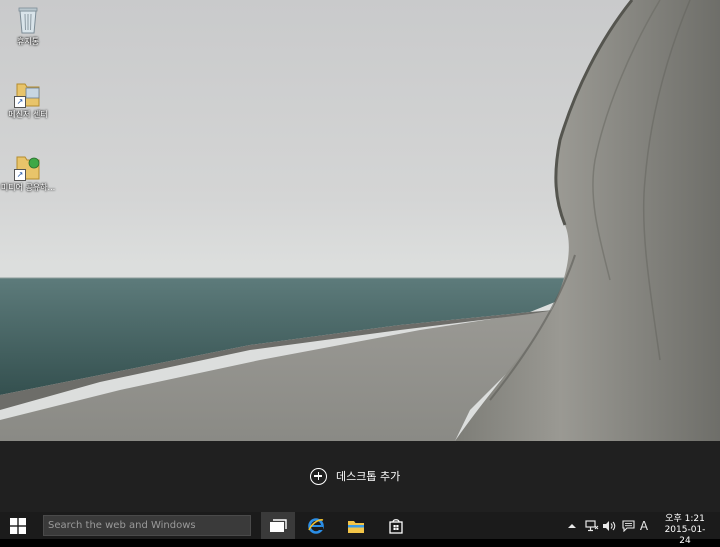  Describe the element at coordinates (368, 476) in the screenshot. I see `add-desktop-label: 데스크톱 추가` at that location.